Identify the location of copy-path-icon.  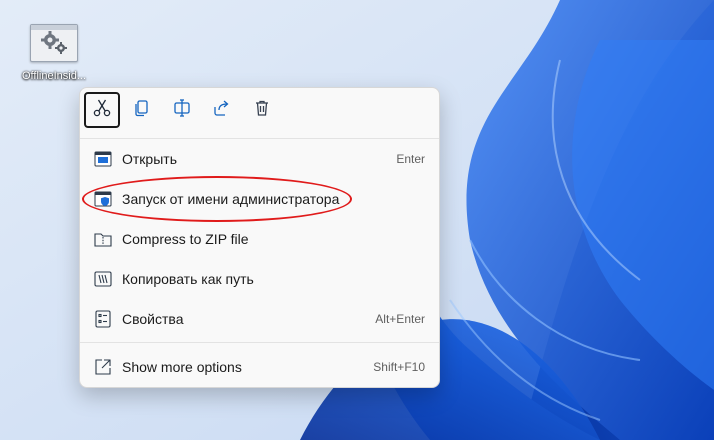
(103, 279).